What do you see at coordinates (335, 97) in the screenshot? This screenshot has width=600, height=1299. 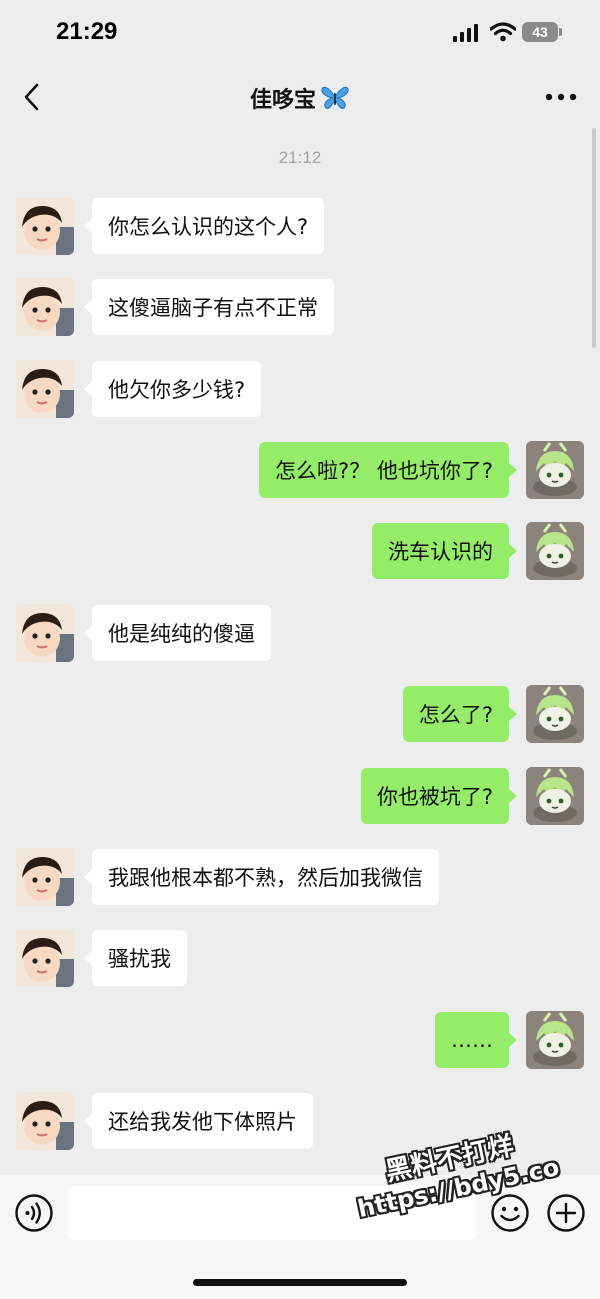 I see `butterfly-icon` at bounding box center [335, 97].